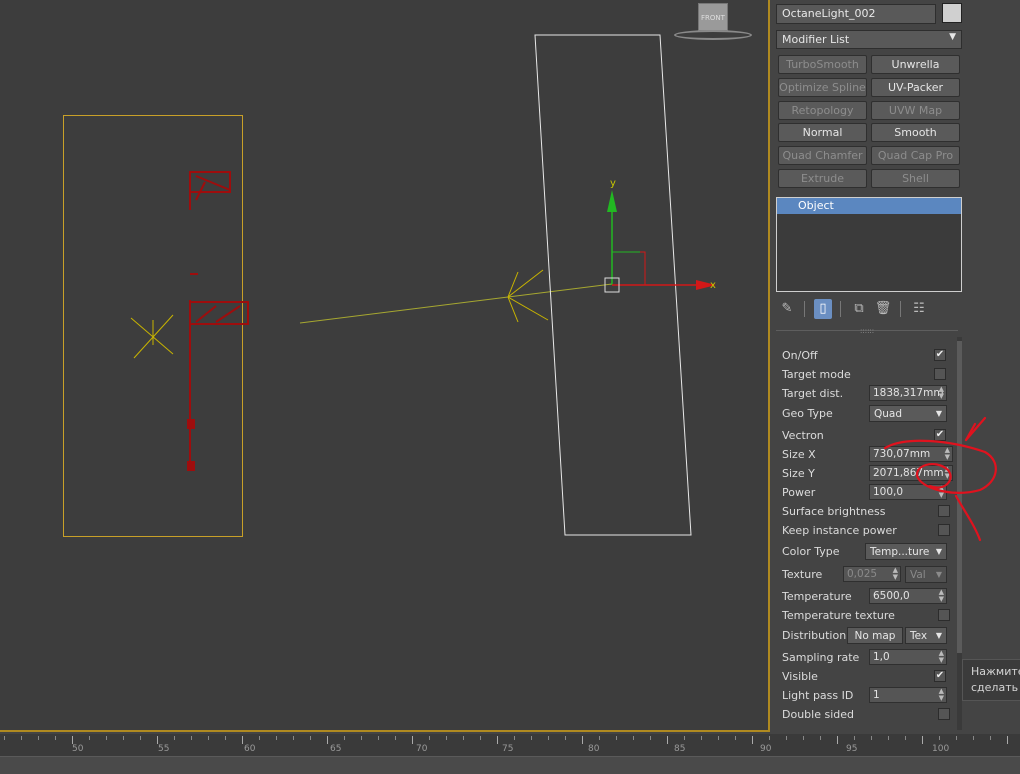 This screenshot has width=1020, height=774. I want to click on vectron-label: Vectron, so click(803, 435).